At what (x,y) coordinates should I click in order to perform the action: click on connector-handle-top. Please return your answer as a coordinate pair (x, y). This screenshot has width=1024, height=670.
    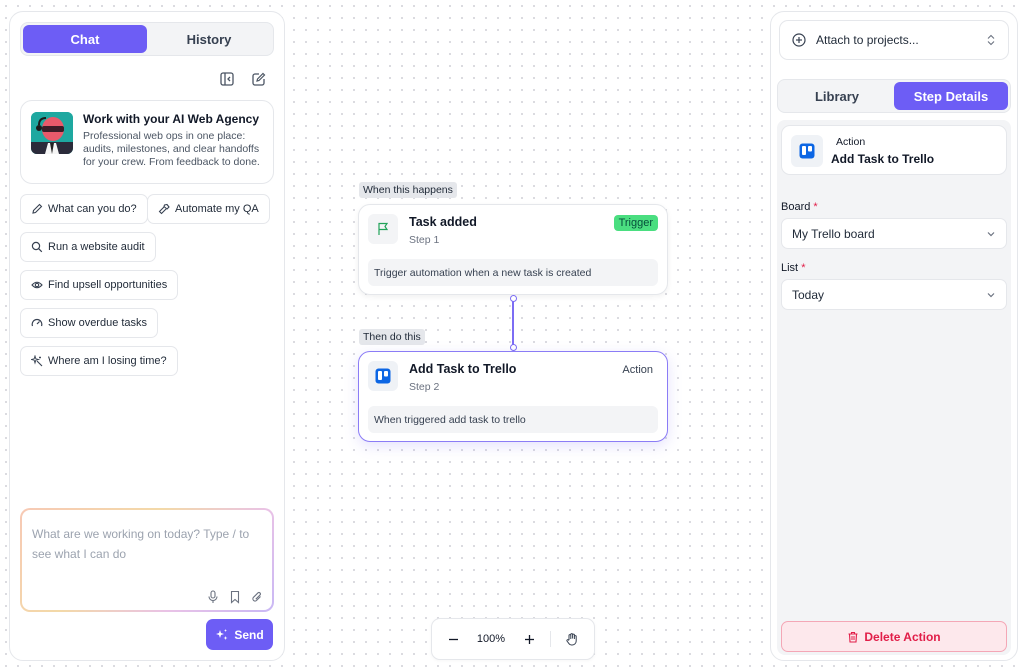
    Looking at the image, I should click on (513, 298).